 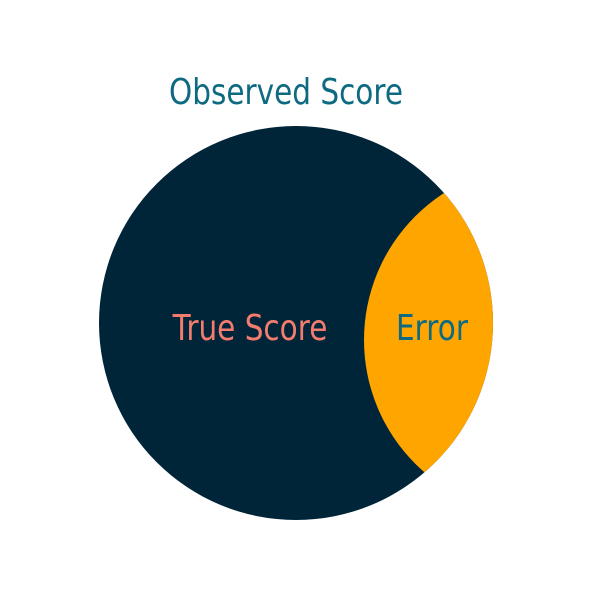 I want to click on error-label: Error, so click(x=432, y=327).